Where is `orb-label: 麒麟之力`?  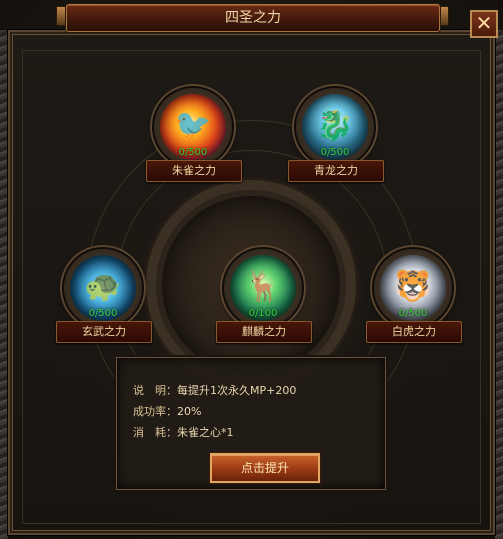
orb-label: 麒麟之力 is located at coordinates (264, 332).